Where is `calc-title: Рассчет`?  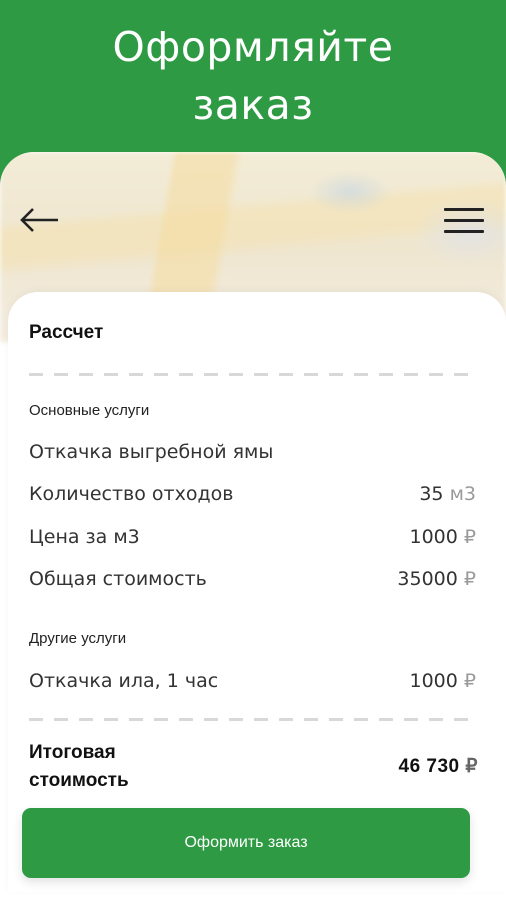 calc-title: Рассчет is located at coordinates (66, 332).